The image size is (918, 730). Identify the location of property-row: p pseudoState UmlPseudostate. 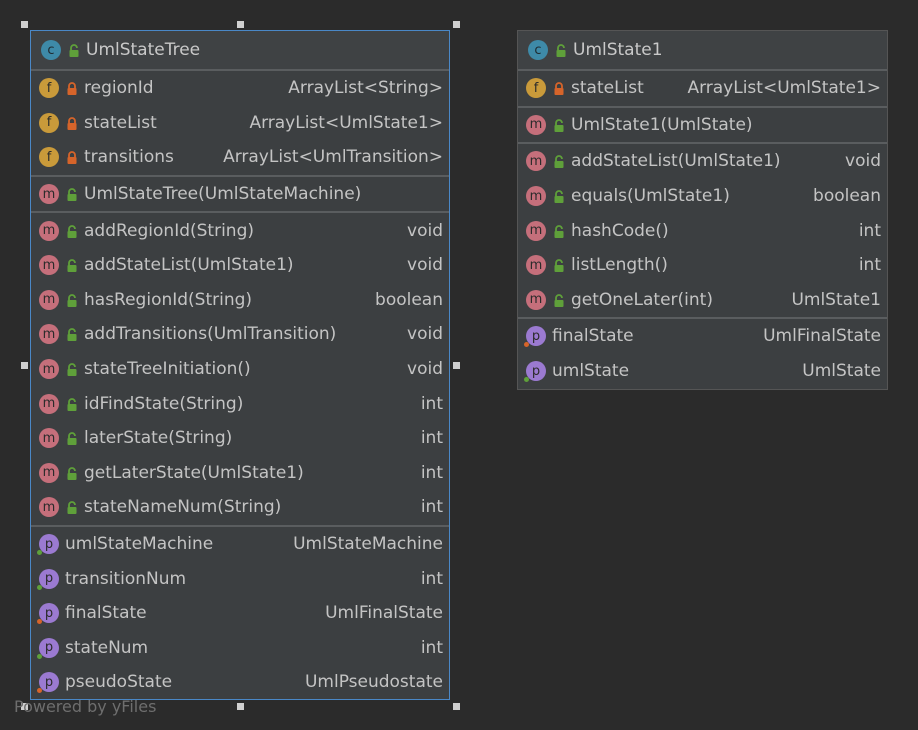
(240, 682).